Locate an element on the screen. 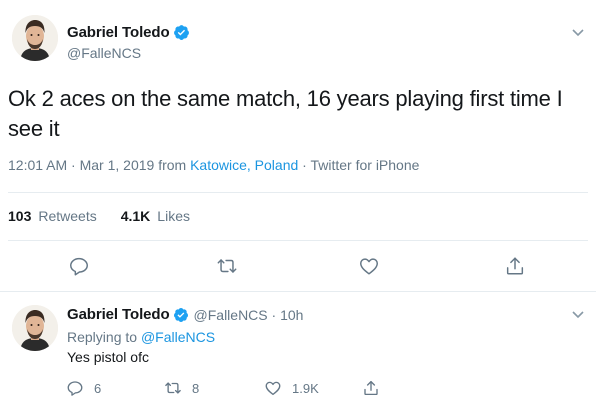 The height and width of the screenshot is (409, 596). reply-retweet-count: 8 is located at coordinates (196, 388).